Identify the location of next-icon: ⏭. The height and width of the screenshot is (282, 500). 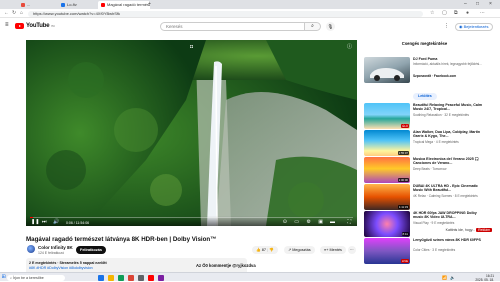
(44, 222).